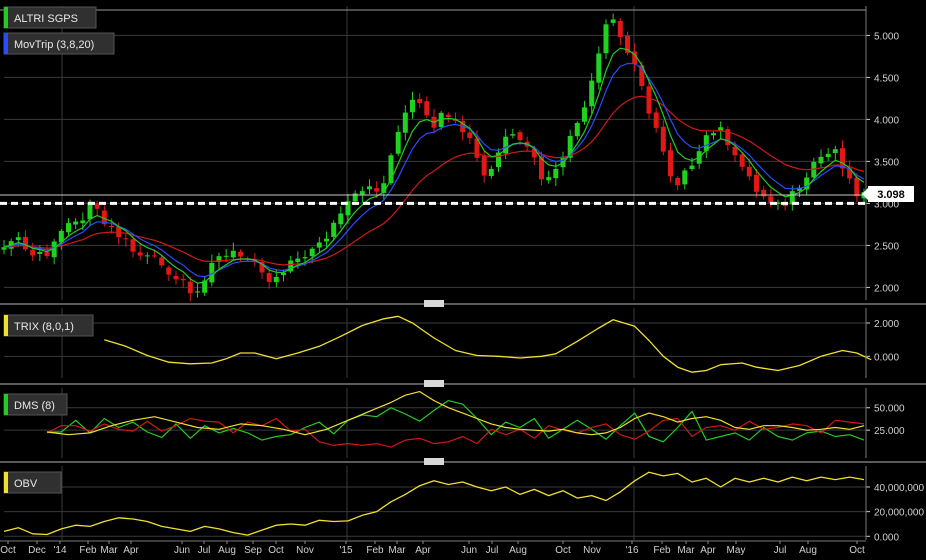 This screenshot has height=560, width=926. I want to click on y-tick-label: 2.500, so click(886, 246).